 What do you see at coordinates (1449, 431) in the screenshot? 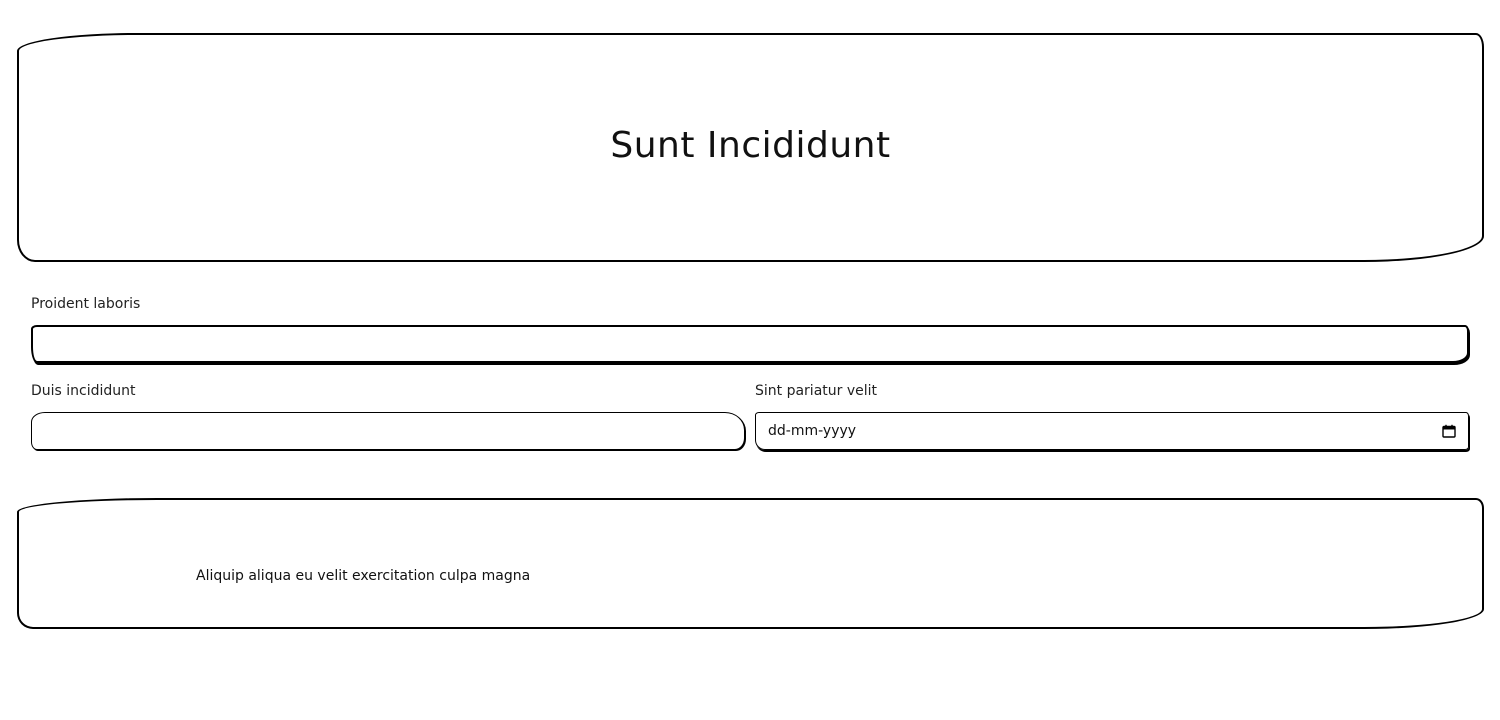
I see `calendar-icon` at bounding box center [1449, 431].